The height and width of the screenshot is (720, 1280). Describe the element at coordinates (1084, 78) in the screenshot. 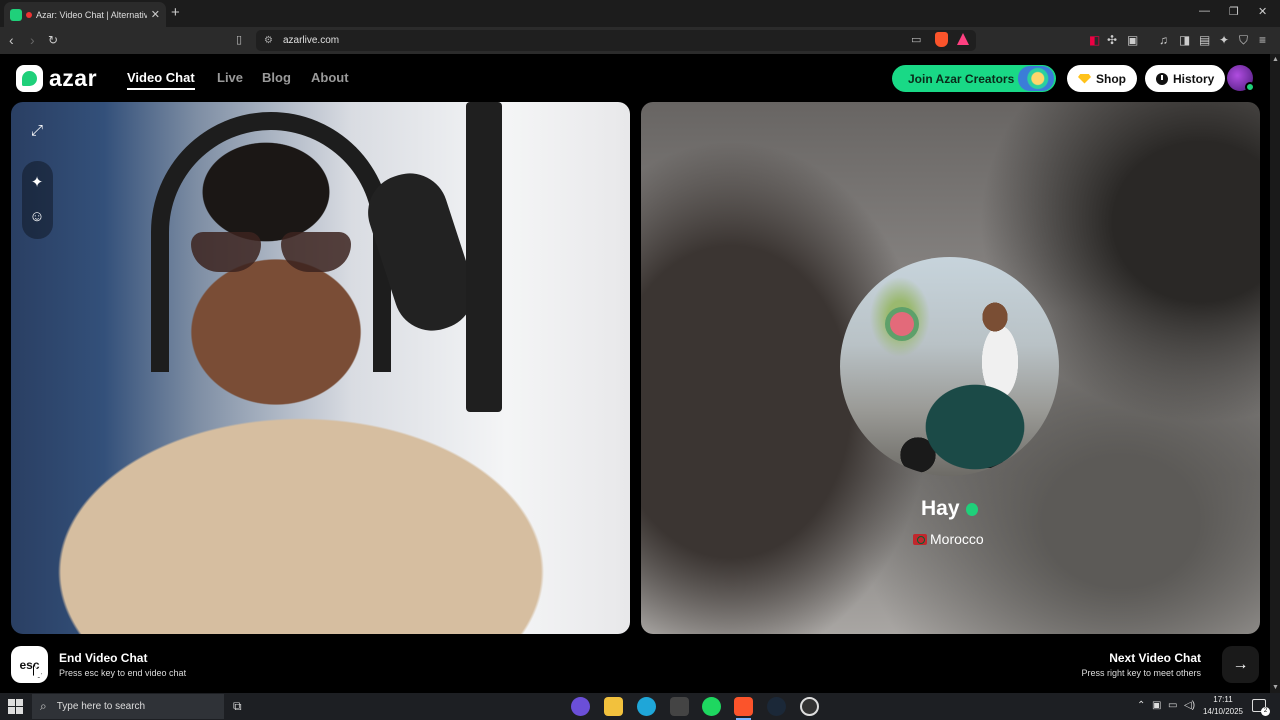

I see `gem-icon` at that location.